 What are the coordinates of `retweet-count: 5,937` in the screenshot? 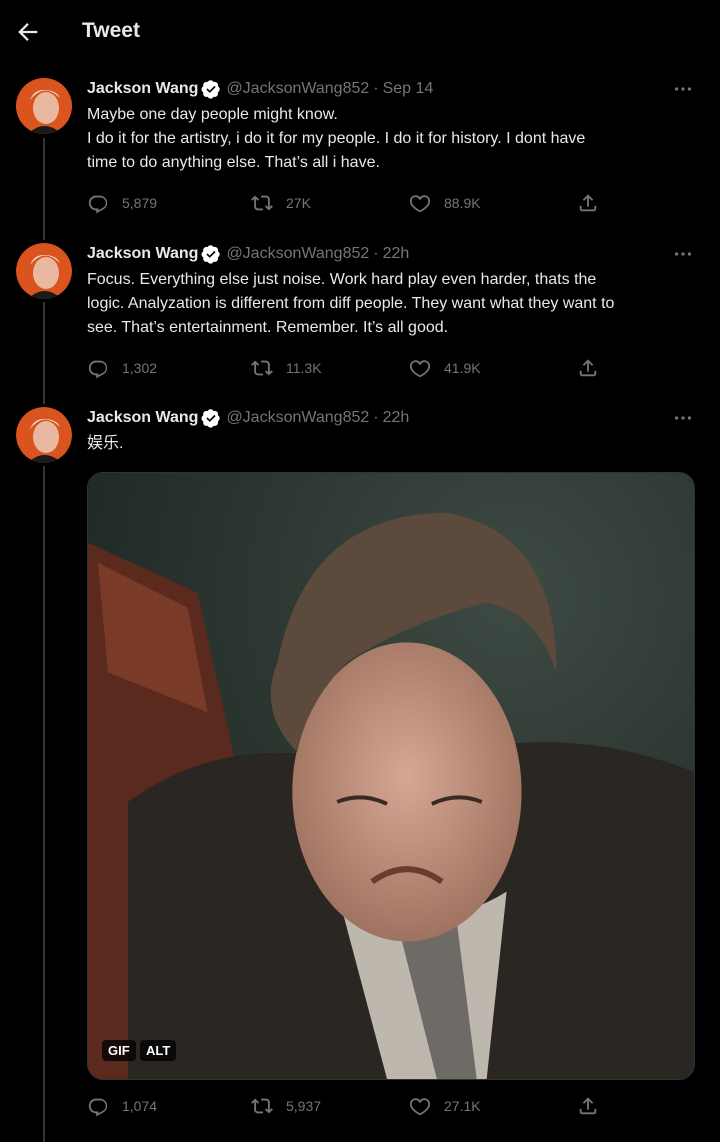 It's located at (304, 1106).